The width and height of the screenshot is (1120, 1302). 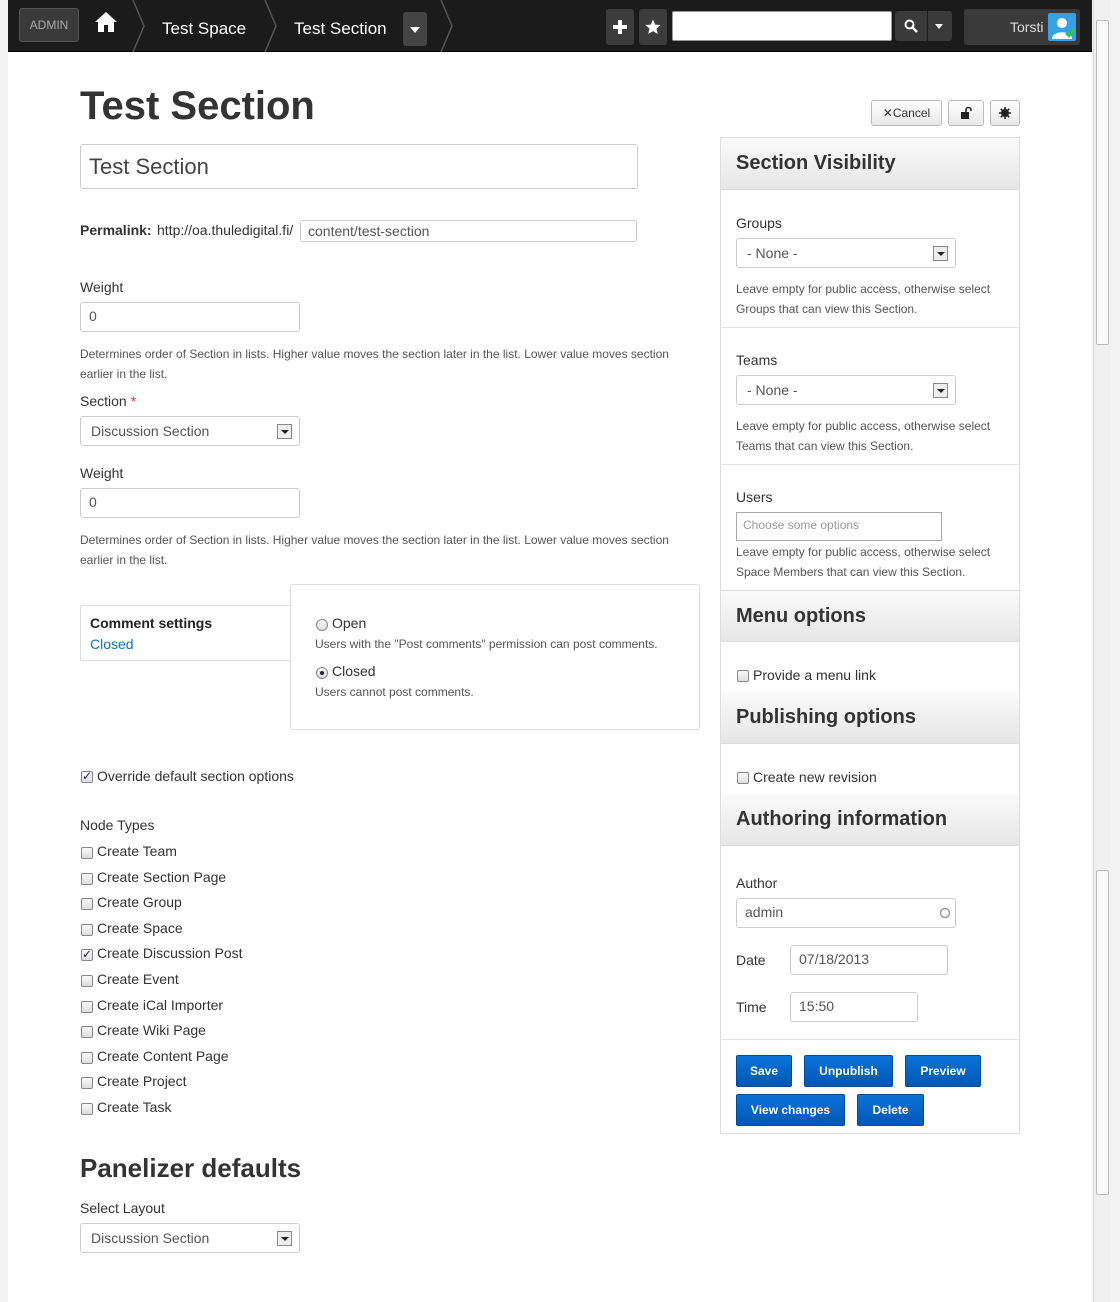 I want to click on save-button: Save, so click(x=764, y=1071).